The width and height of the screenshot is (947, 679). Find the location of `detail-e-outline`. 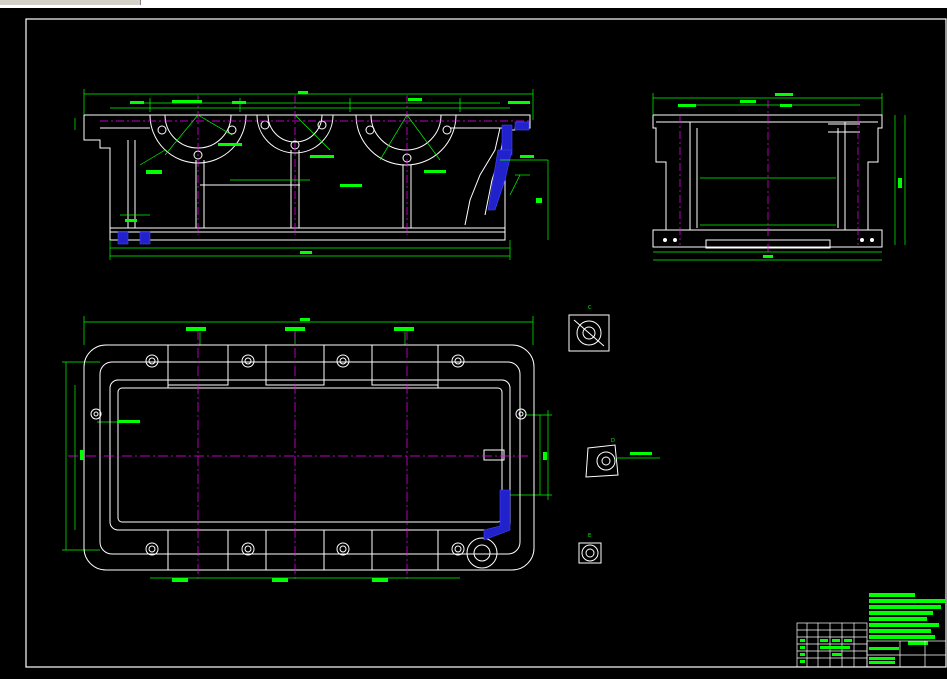

detail-e-outline is located at coordinates (590, 553).